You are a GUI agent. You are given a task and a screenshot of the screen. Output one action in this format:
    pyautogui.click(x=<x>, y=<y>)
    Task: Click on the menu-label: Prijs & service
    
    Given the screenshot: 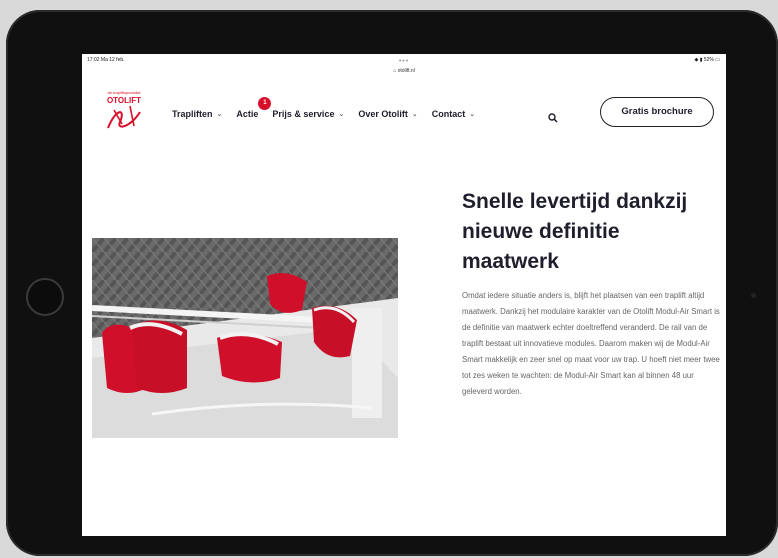 What is the action you would take?
    pyautogui.click(x=303, y=114)
    